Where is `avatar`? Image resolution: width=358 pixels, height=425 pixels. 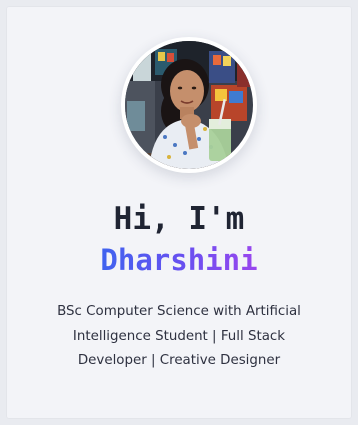 avatar is located at coordinates (189, 105).